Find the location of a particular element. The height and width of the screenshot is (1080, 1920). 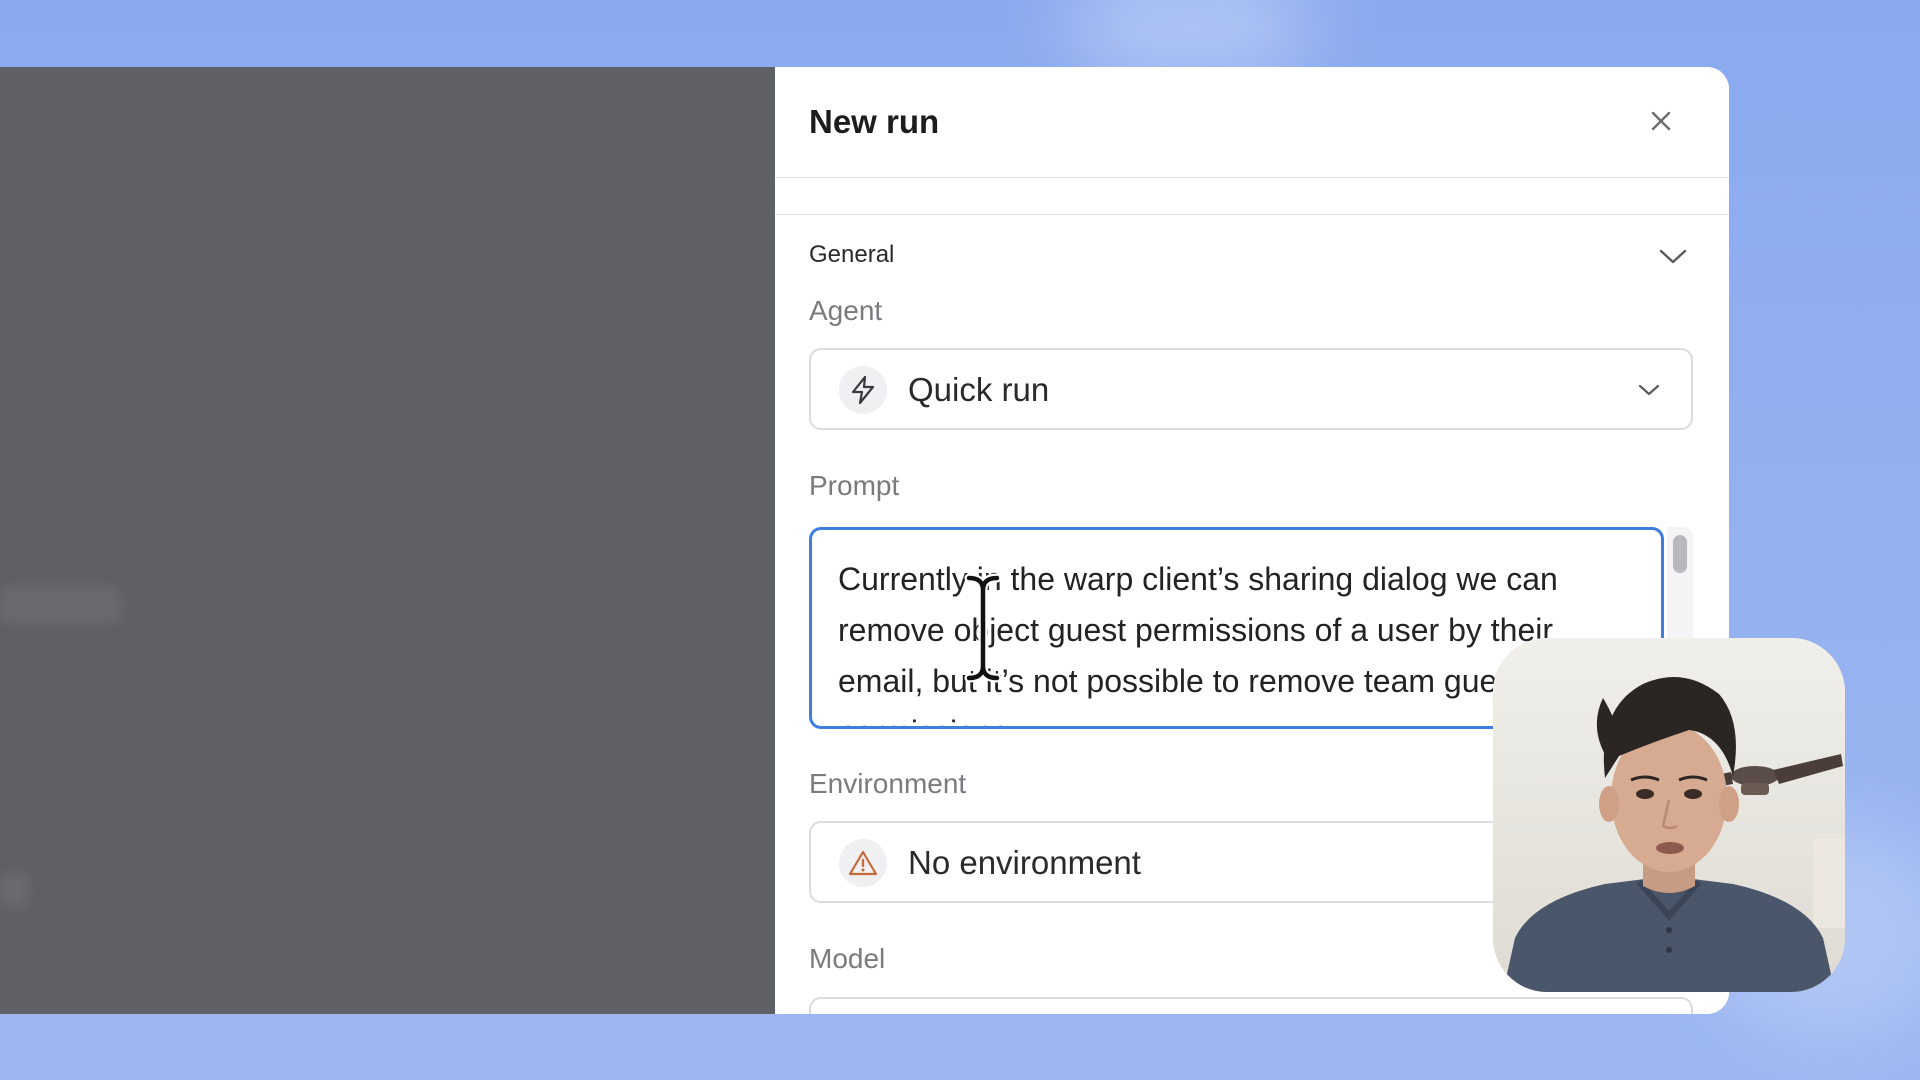

close-button is located at coordinates (1661, 121).